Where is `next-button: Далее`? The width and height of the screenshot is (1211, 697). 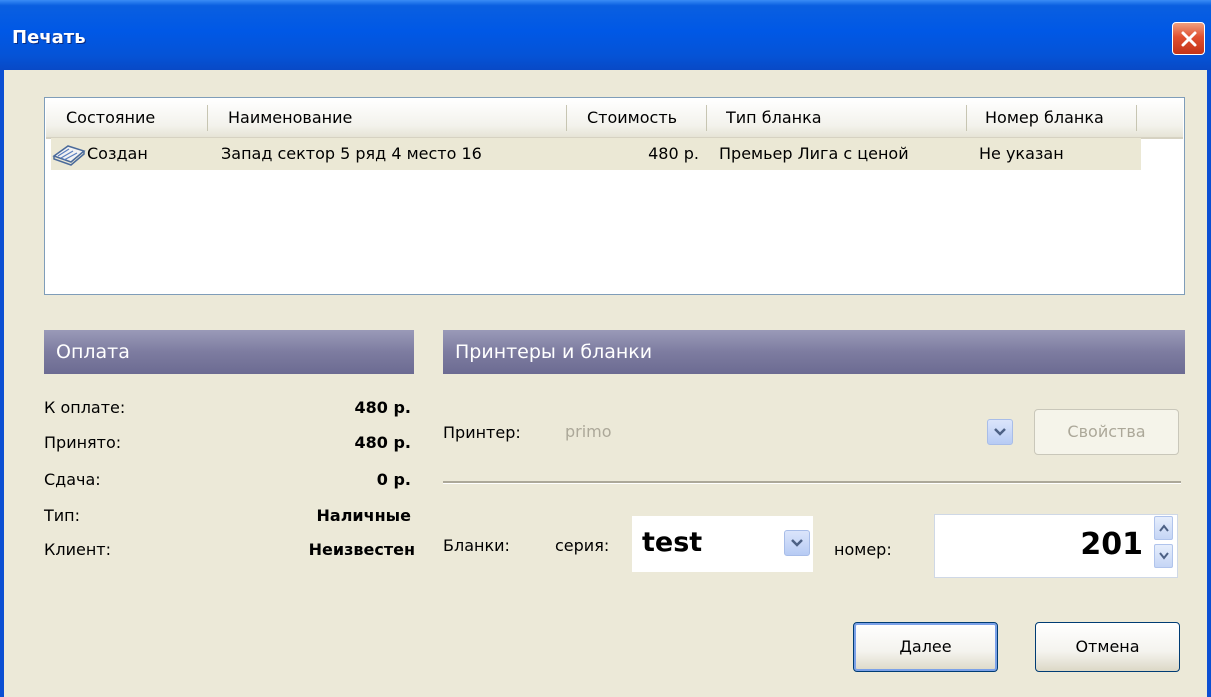 next-button: Далее is located at coordinates (925, 647).